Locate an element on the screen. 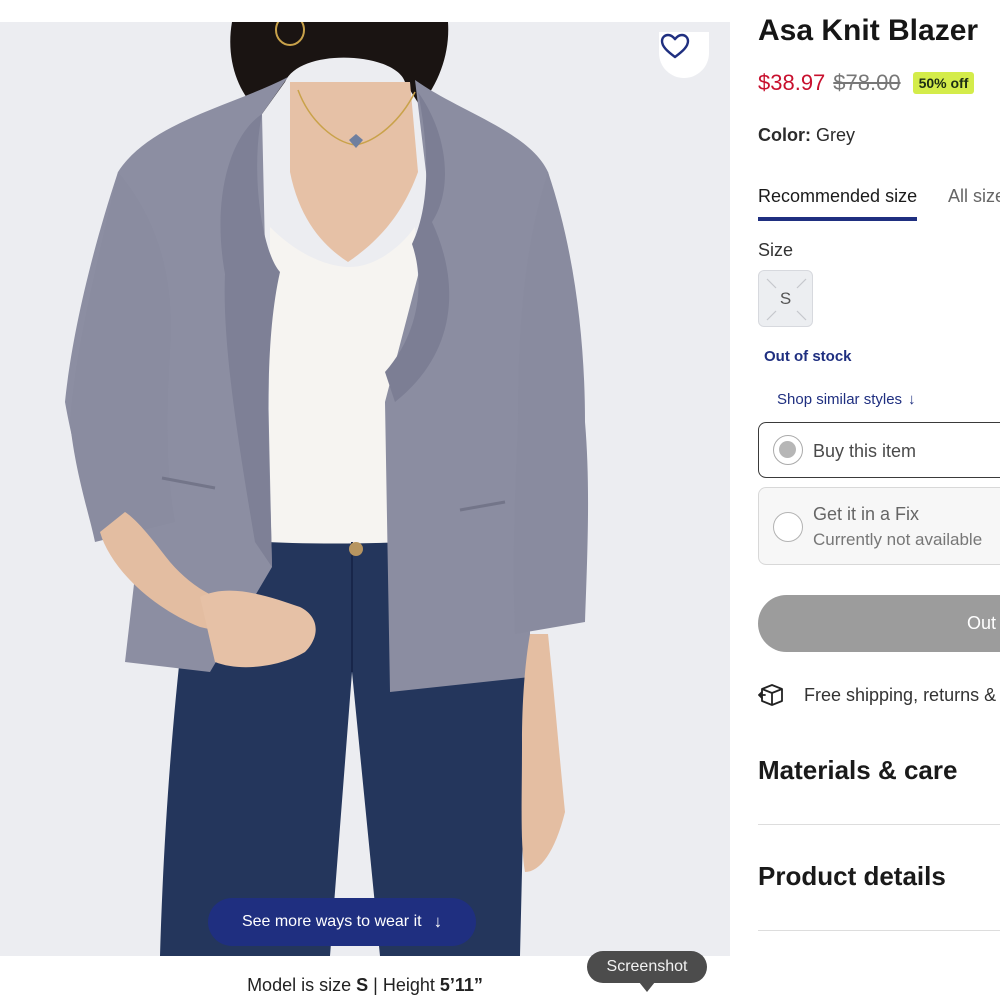  buy-item-label: Buy this item is located at coordinates (865, 451).